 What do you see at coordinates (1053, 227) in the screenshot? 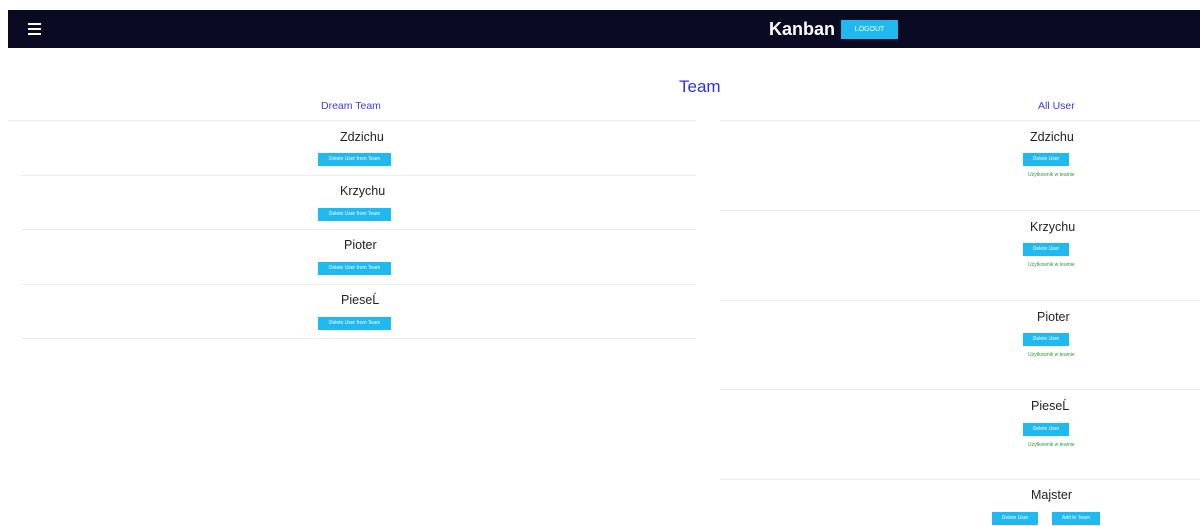
I see `user-name: Krzychu` at bounding box center [1053, 227].